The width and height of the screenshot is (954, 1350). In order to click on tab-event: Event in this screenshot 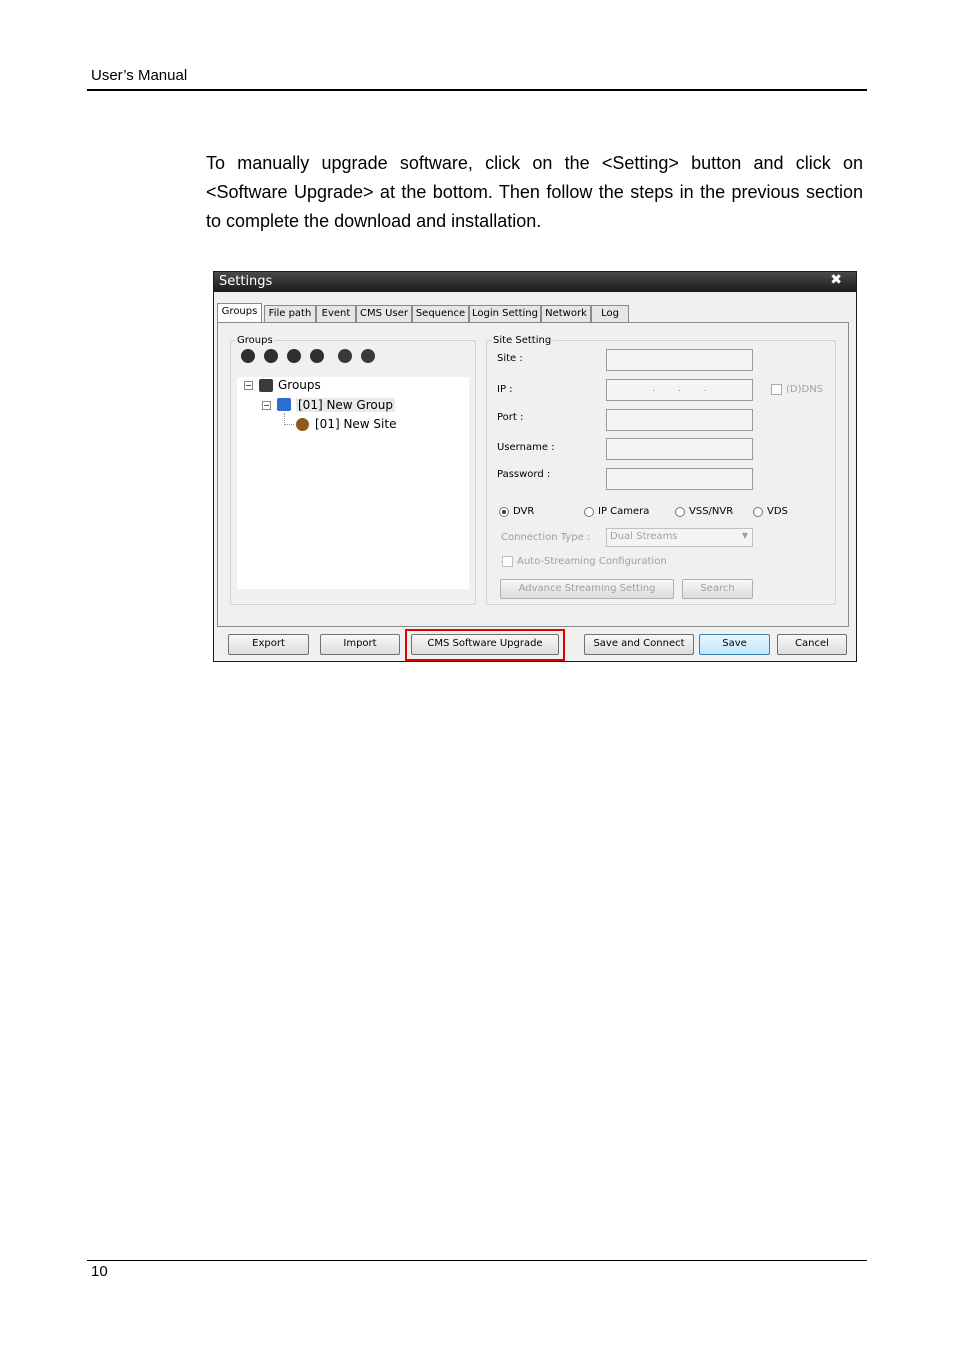, I will do `click(336, 313)`.